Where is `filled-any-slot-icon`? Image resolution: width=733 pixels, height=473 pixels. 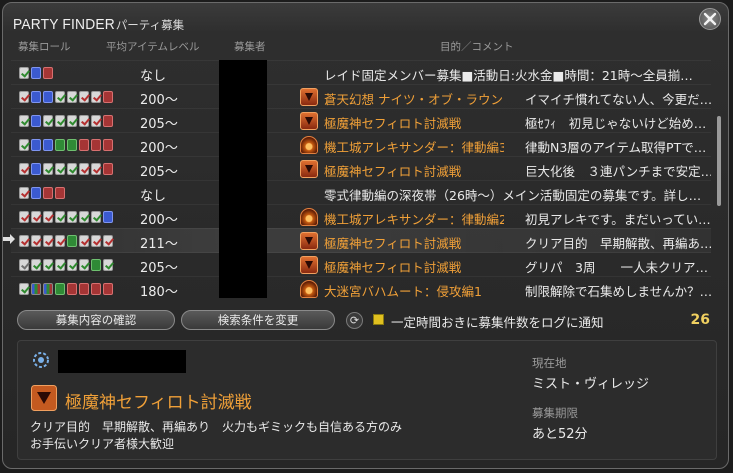 filled-any-slot-icon is located at coordinates (24, 265).